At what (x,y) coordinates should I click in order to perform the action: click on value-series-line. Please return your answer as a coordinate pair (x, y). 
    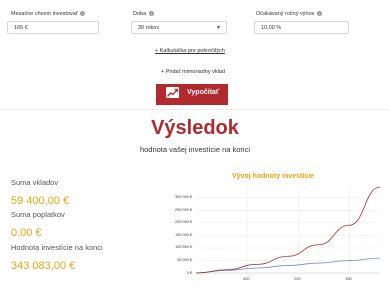
    Looking at the image, I should click on (288, 230).